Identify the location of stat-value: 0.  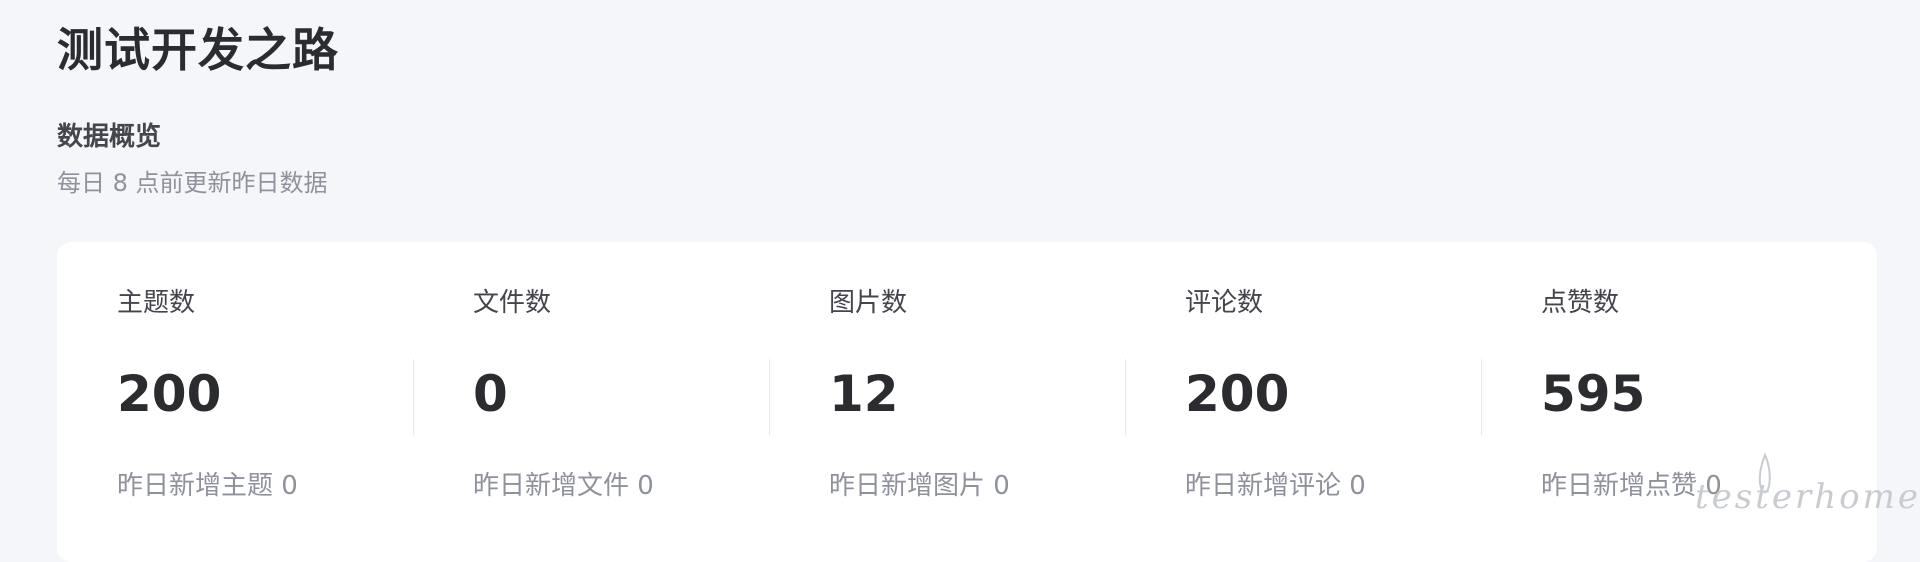
(490, 394).